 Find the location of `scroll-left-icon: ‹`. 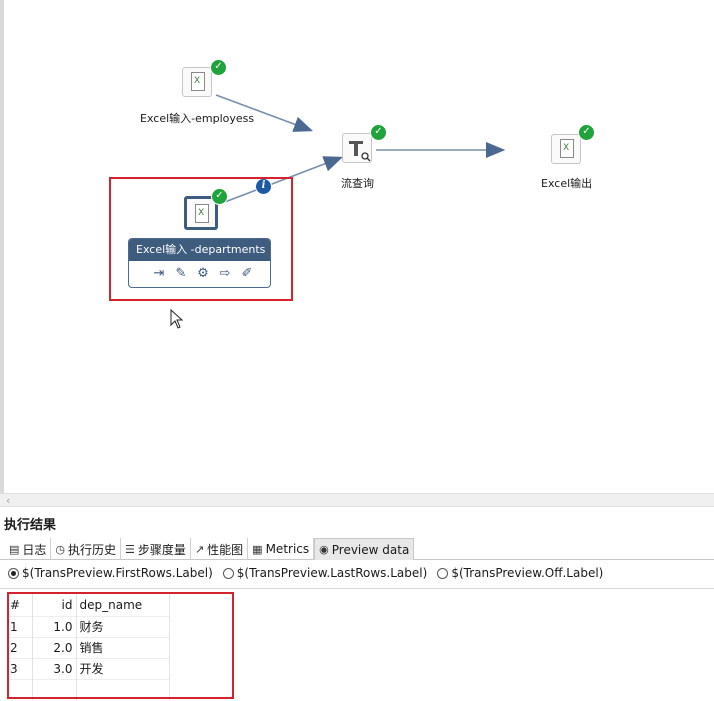

scroll-left-icon: ‹ is located at coordinates (8, 500).